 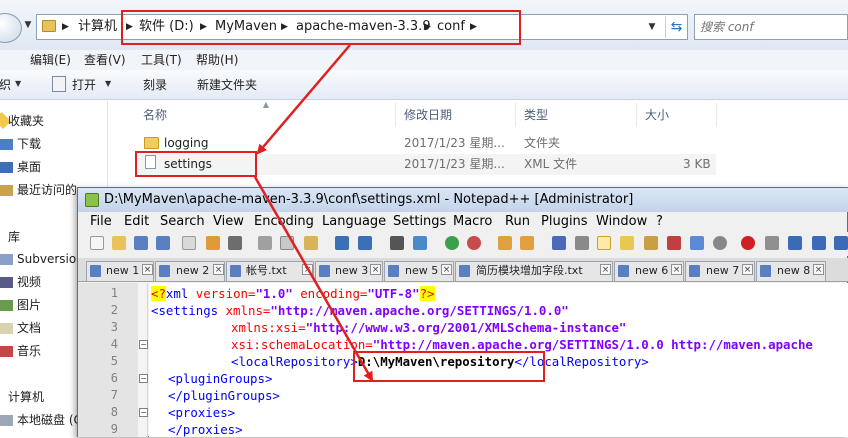 What do you see at coordinates (472, 222) in the screenshot?
I see `menu-macro: Macro` at bounding box center [472, 222].